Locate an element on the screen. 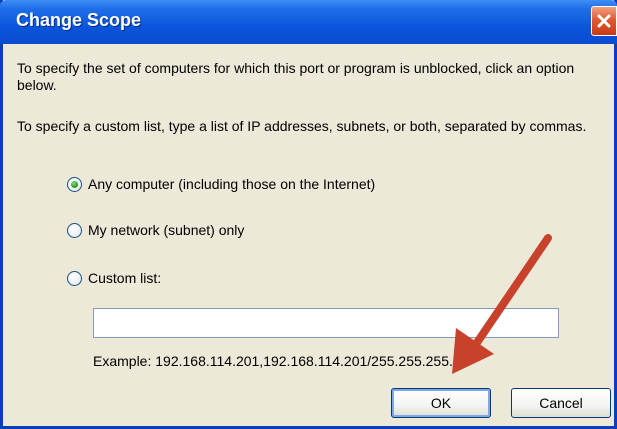 The image size is (617, 429). close-x-icon is located at coordinates (604, 21).